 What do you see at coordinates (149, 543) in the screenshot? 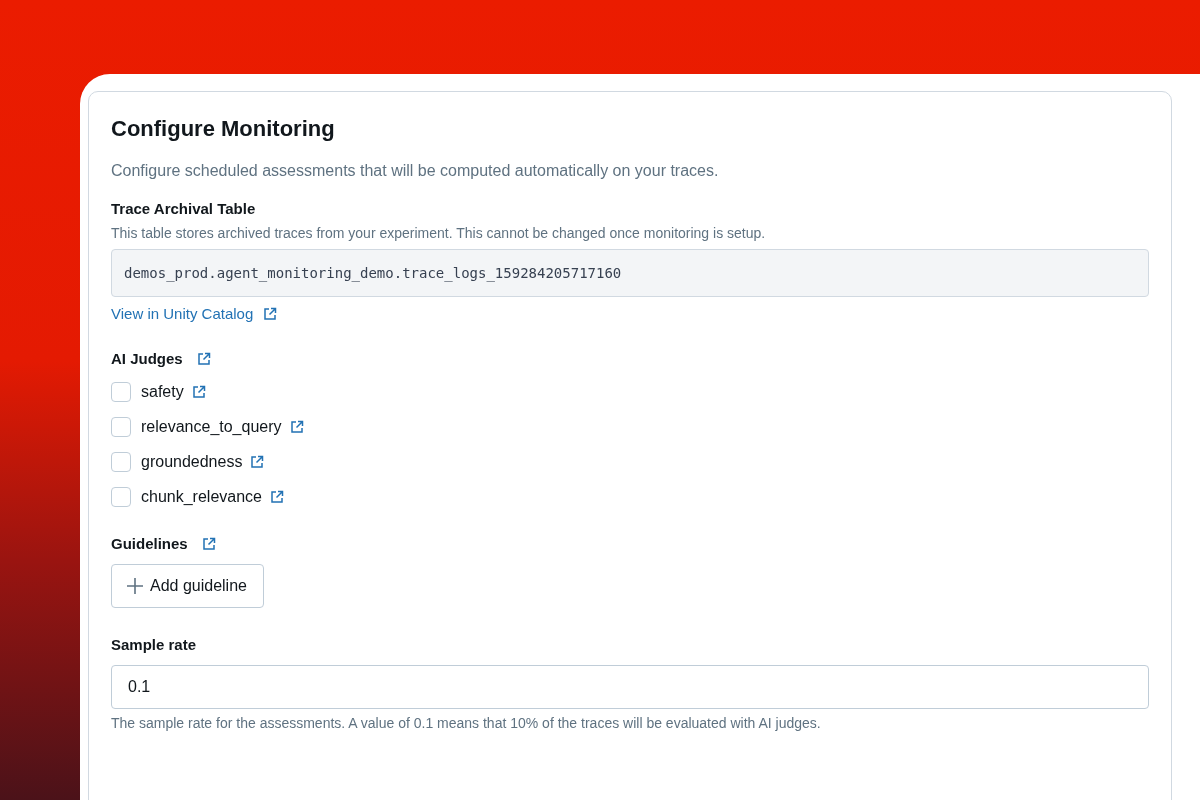
I see `section-label: Guidelines` at bounding box center [149, 543].